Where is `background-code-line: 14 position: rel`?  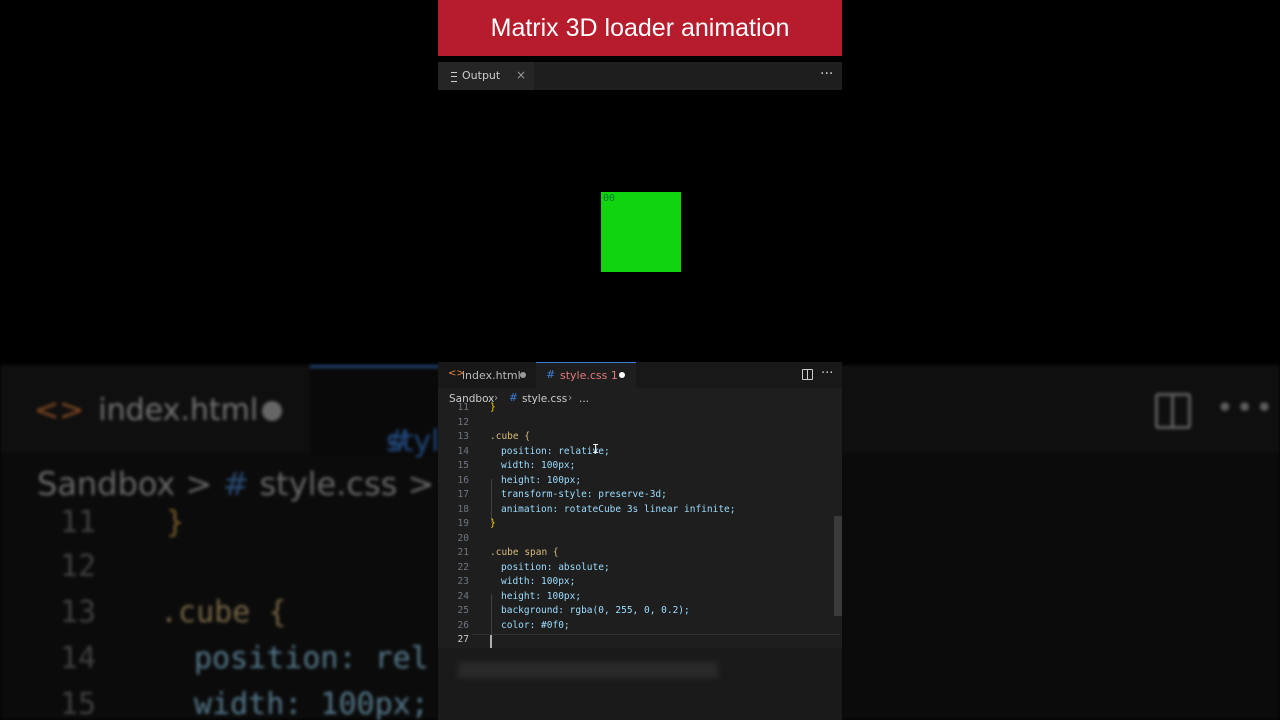 background-code-line: 14 position: rel is located at coordinates (244, 658).